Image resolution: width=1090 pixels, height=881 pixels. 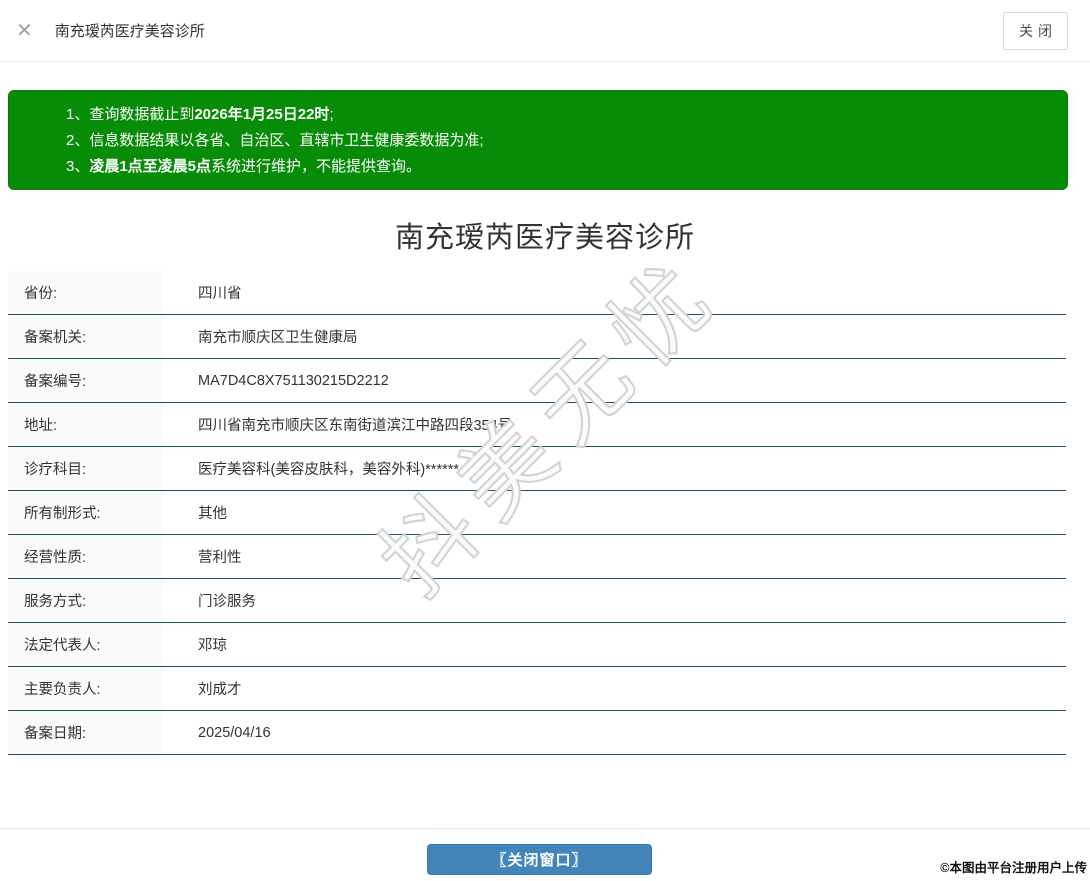 I want to click on field-label: 备案编号:, so click(x=85, y=380).